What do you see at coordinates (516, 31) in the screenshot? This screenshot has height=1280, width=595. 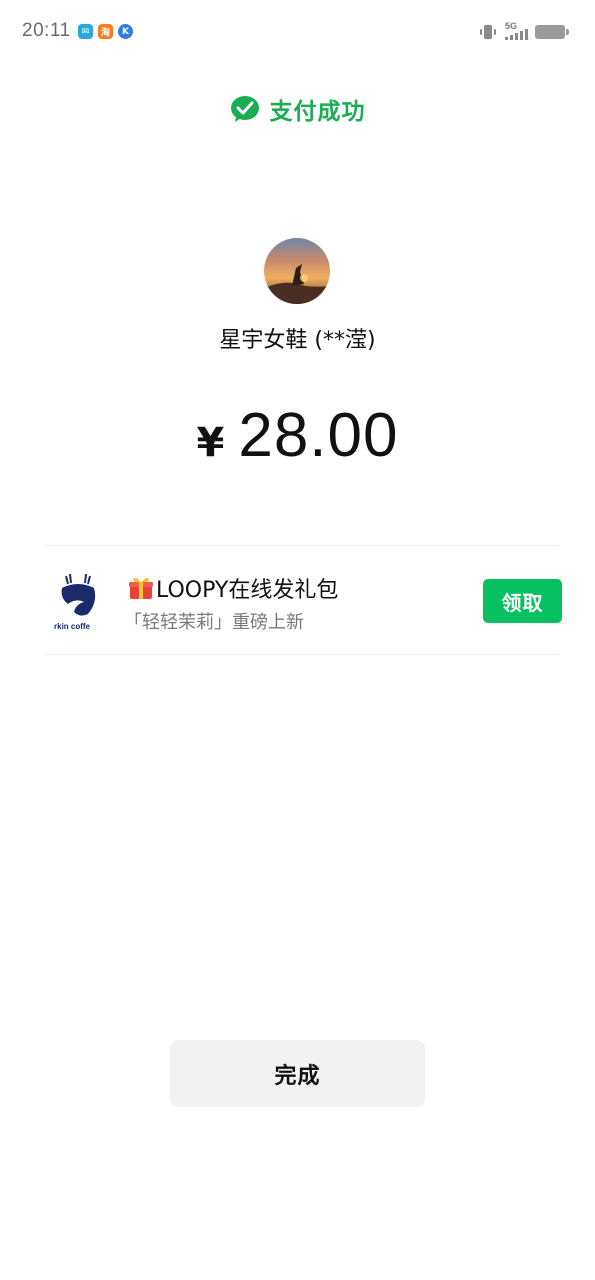 I see `signal-icon: 5G` at bounding box center [516, 31].